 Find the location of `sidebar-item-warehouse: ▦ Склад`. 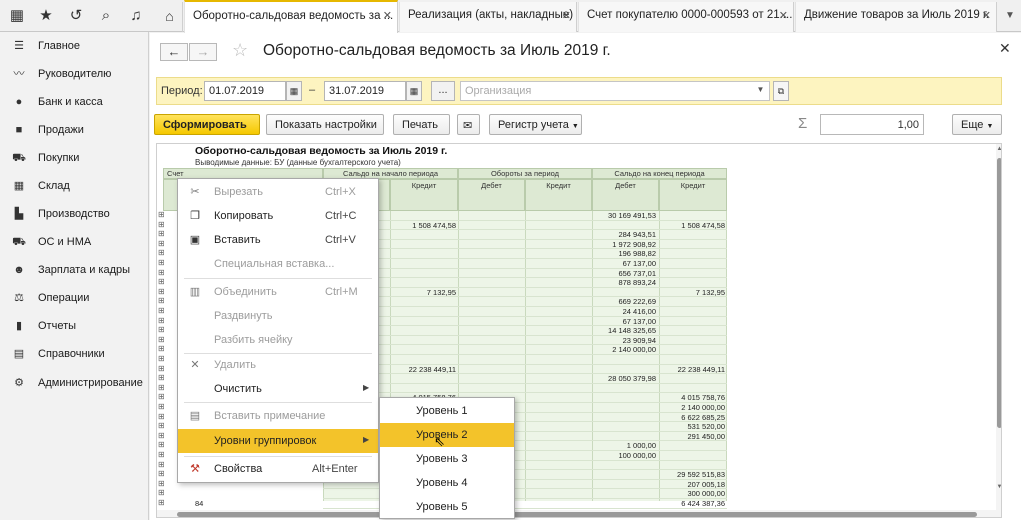

sidebar-item-warehouse: ▦ Склад is located at coordinates (74, 186).